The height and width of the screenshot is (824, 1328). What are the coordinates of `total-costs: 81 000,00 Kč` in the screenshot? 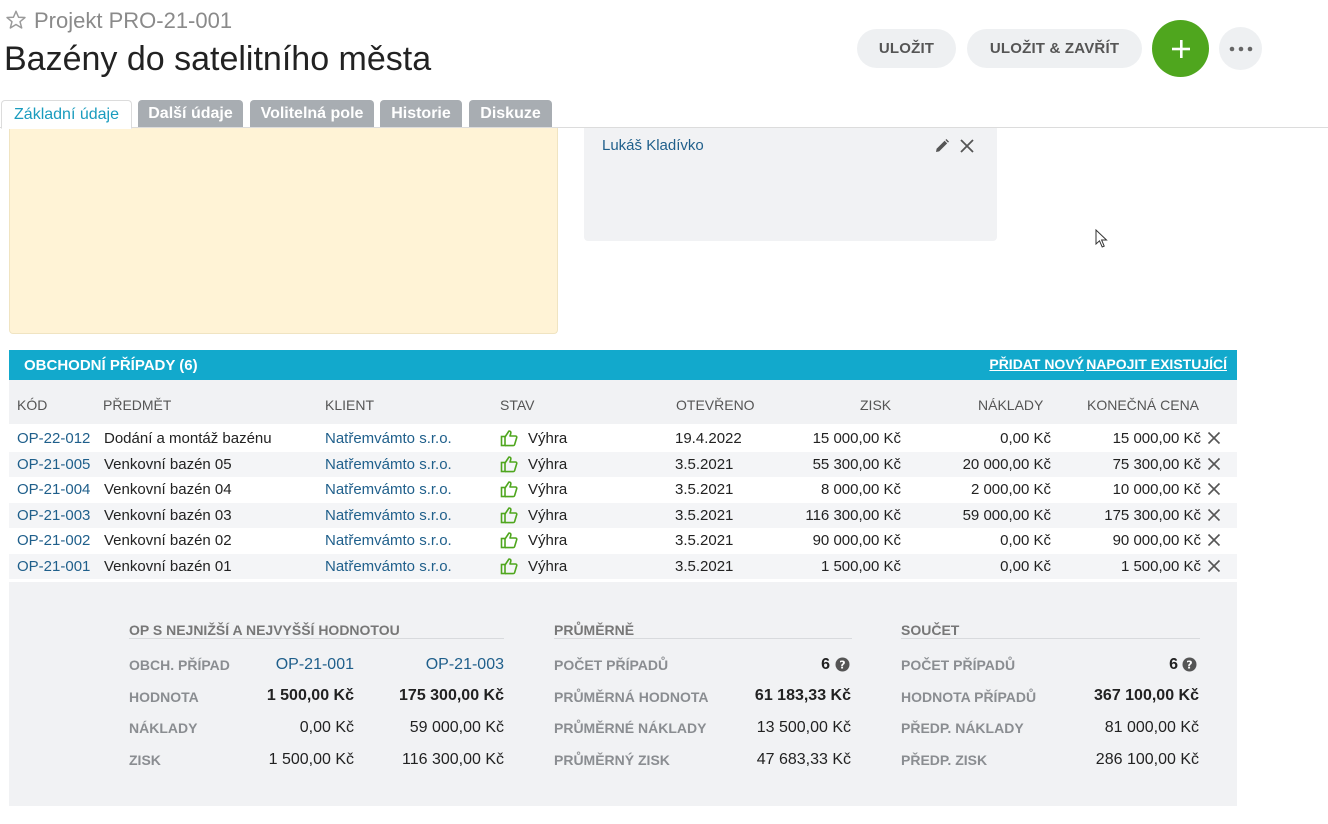 It's located at (1151, 727).